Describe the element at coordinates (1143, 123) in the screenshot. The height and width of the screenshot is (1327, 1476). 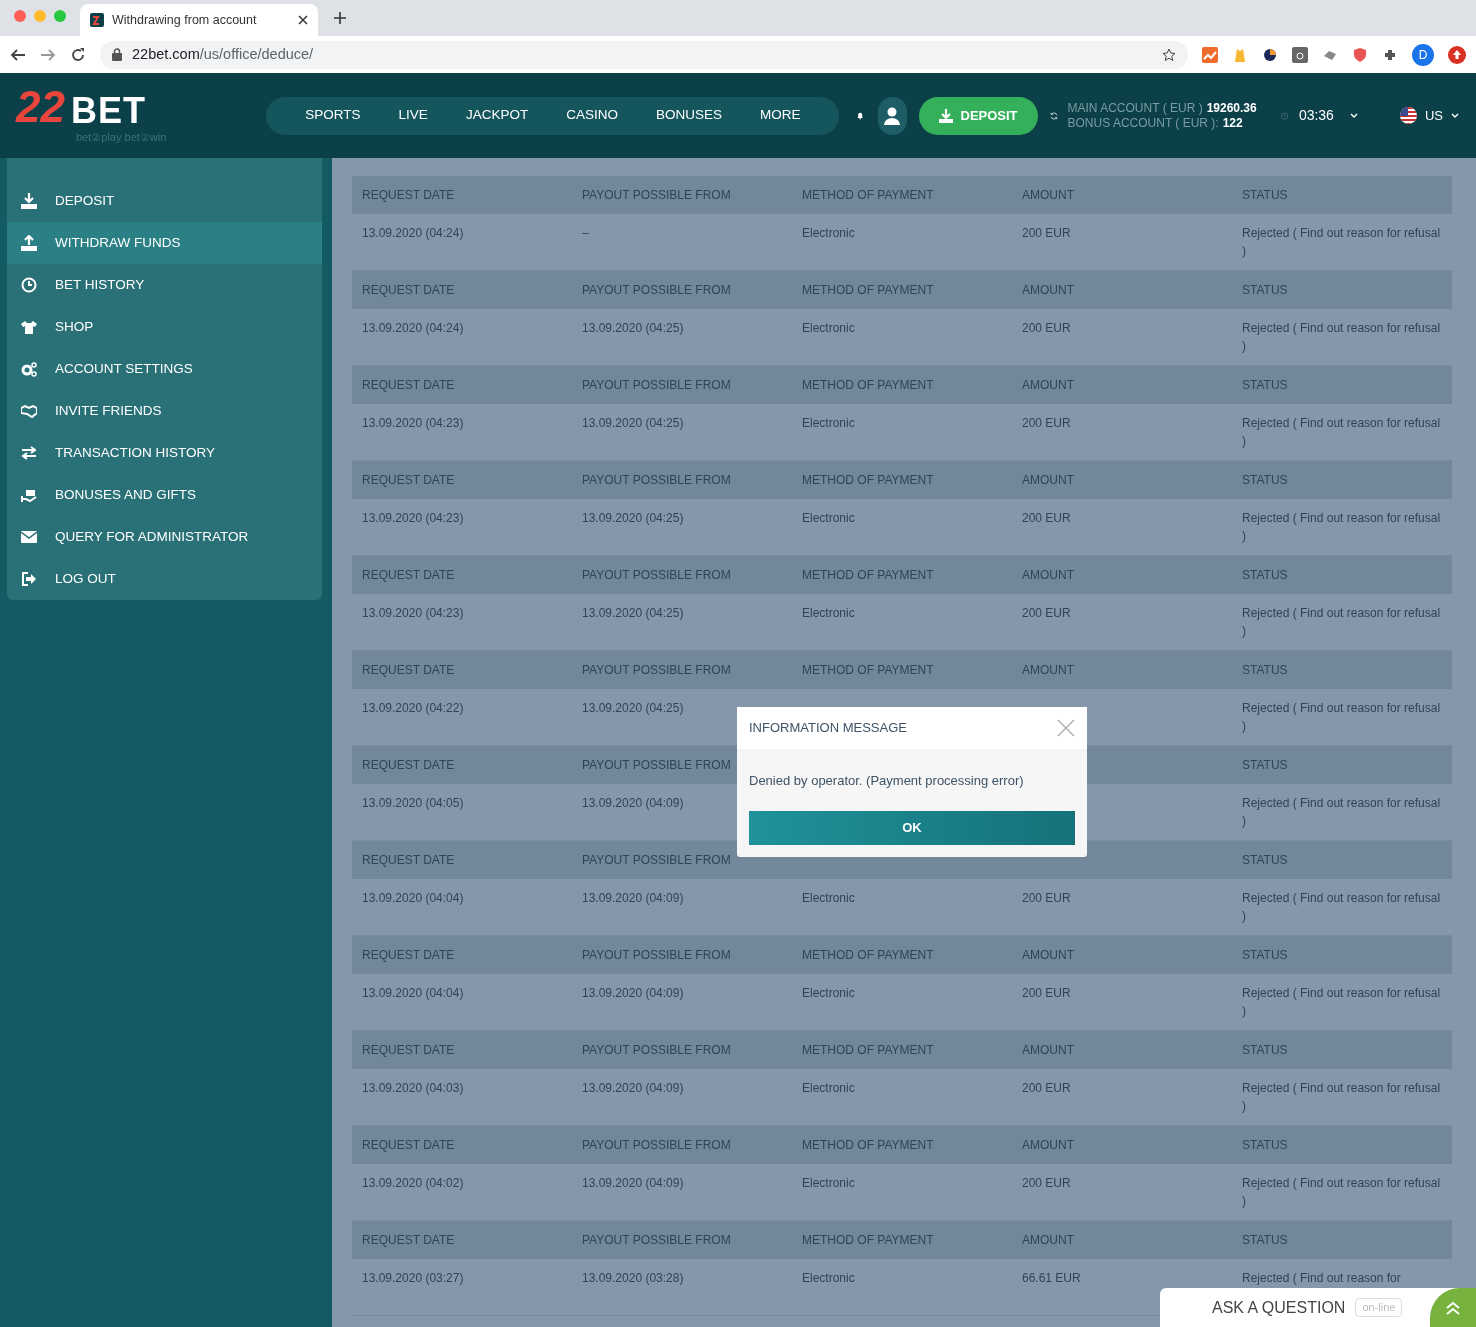
I see `account-label: BONUS ACCOUNT ( EUR ):` at that location.